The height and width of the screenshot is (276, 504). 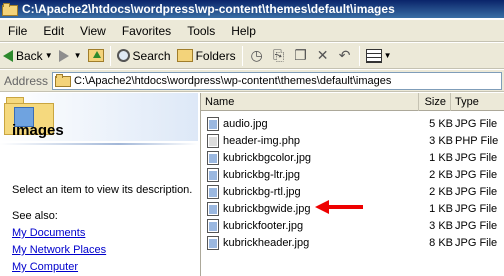 What do you see at coordinates (435, 102) in the screenshot?
I see `column-size: Size` at bounding box center [435, 102].